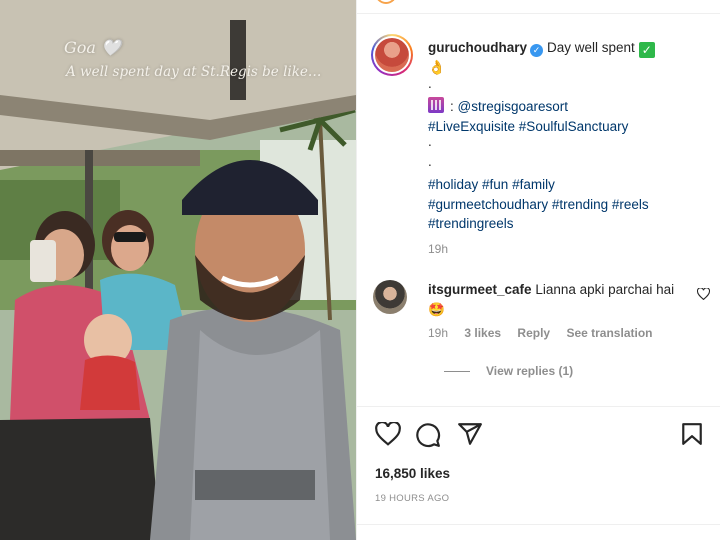  I want to click on commenter-username: itsgurmeet_cafe, so click(480, 289).